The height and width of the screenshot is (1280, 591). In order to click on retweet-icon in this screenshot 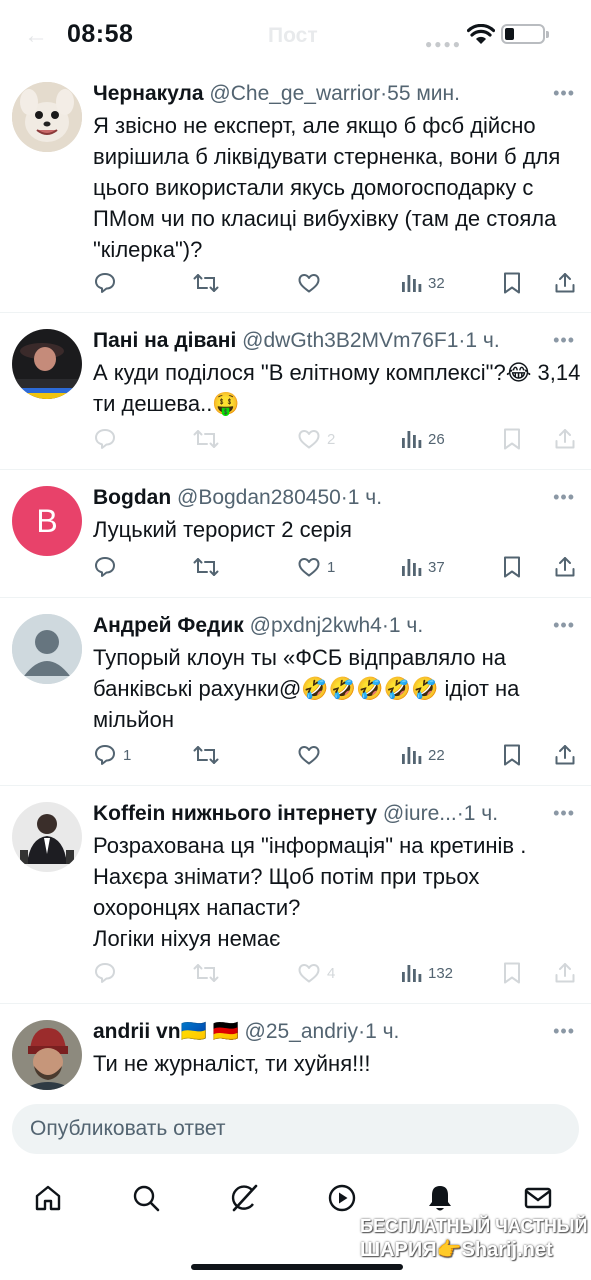, I will do `click(206, 567)`.